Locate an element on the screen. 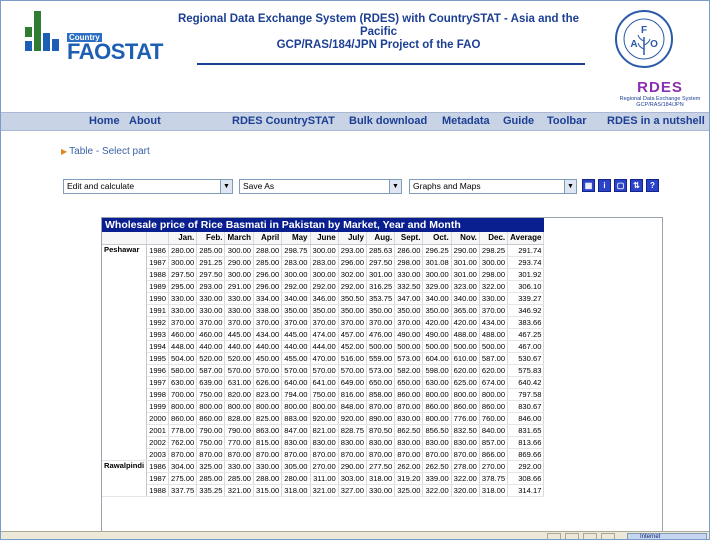 The image size is (710, 540). price-cell: 286.00 is located at coordinates (409, 250).